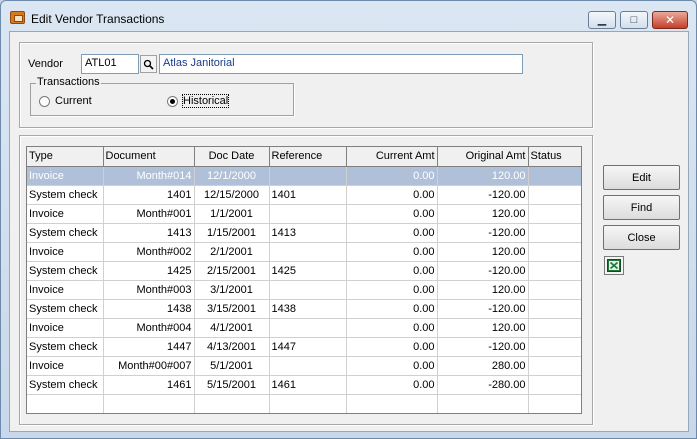 The height and width of the screenshot is (439, 697). What do you see at coordinates (232, 271) in the screenshot?
I see `cell-doc-date: 2/15/2001` at bounding box center [232, 271].